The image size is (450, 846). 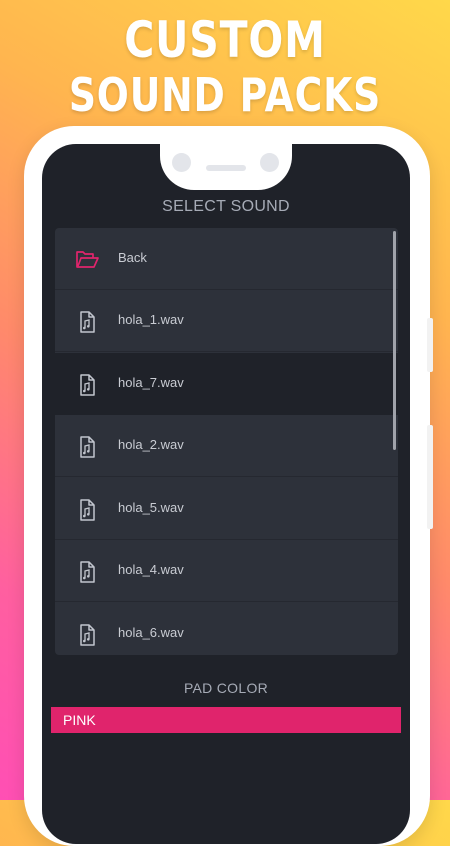 I want to click on list-item-label: hola_4.wav, so click(x=151, y=569).